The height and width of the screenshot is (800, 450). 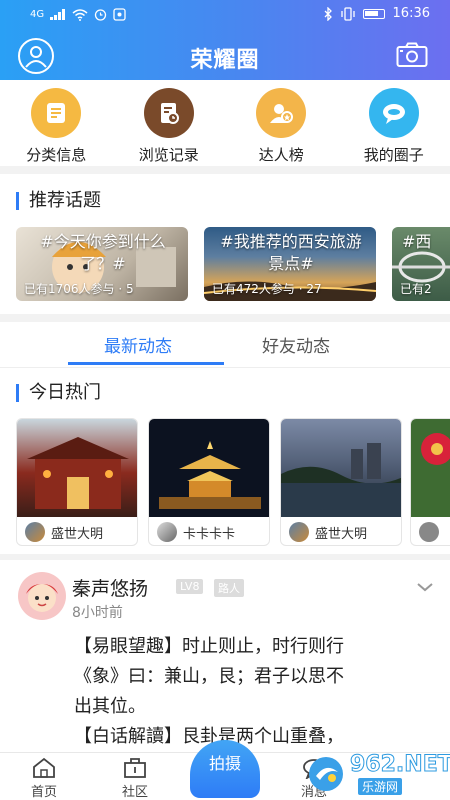 I want to click on quick-nav: 分类信息 浏览记录 达人榜 我的圈子, so click(x=225, y=123).